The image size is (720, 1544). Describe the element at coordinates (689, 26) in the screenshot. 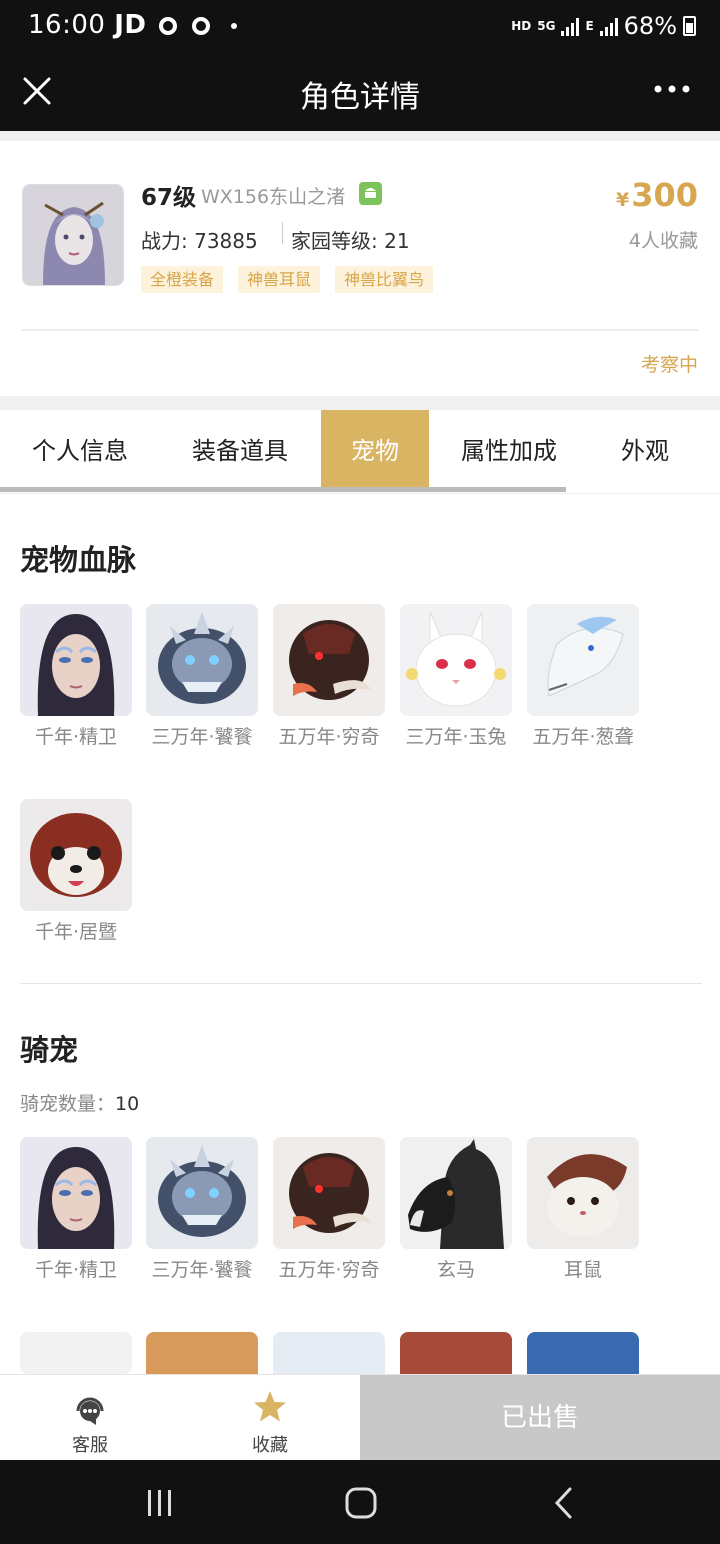

I see `battery-icon` at that location.